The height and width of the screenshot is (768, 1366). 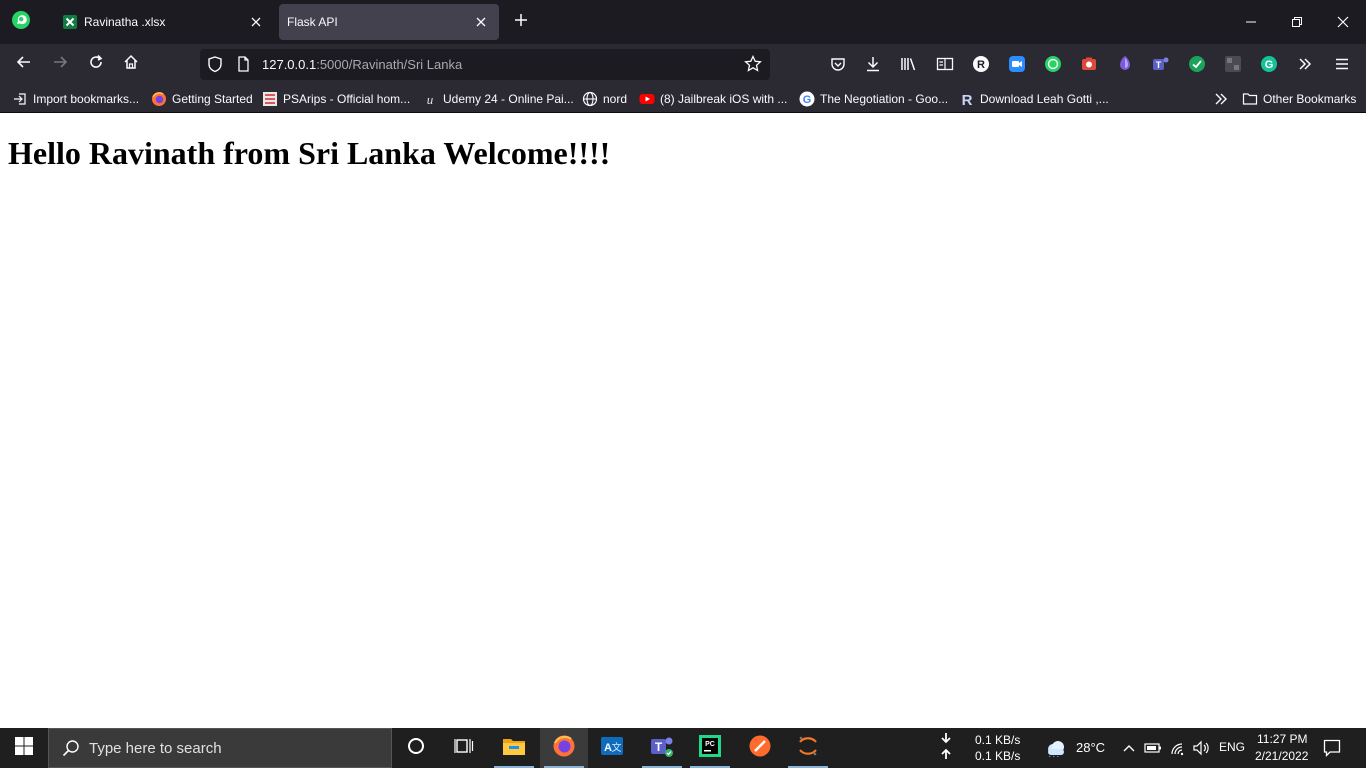 What do you see at coordinates (430, 99) in the screenshot?
I see `svg-text: u` at bounding box center [430, 99].